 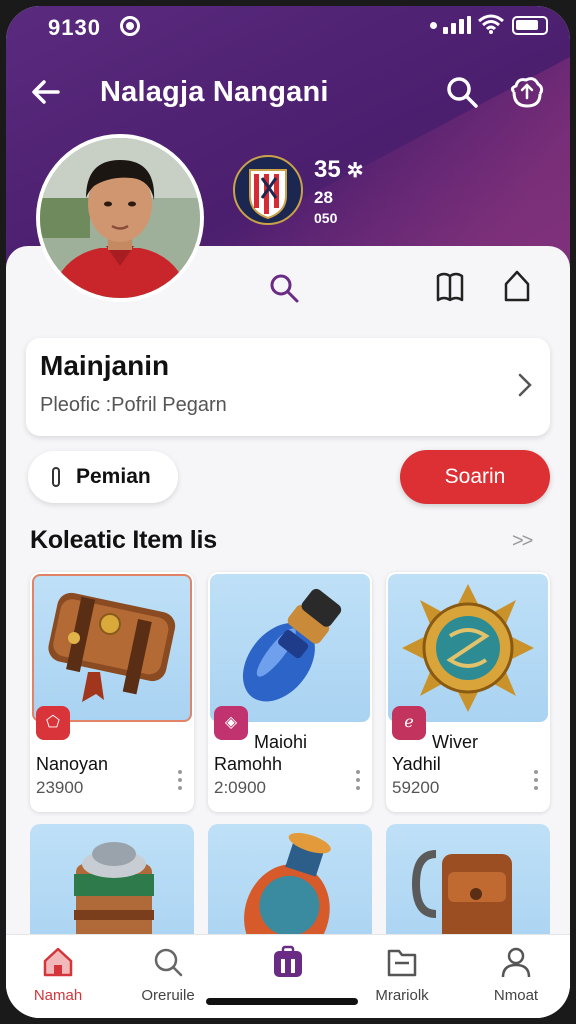 I want to click on item-tag-pentagon-icon: ⬠, so click(x=53, y=723).